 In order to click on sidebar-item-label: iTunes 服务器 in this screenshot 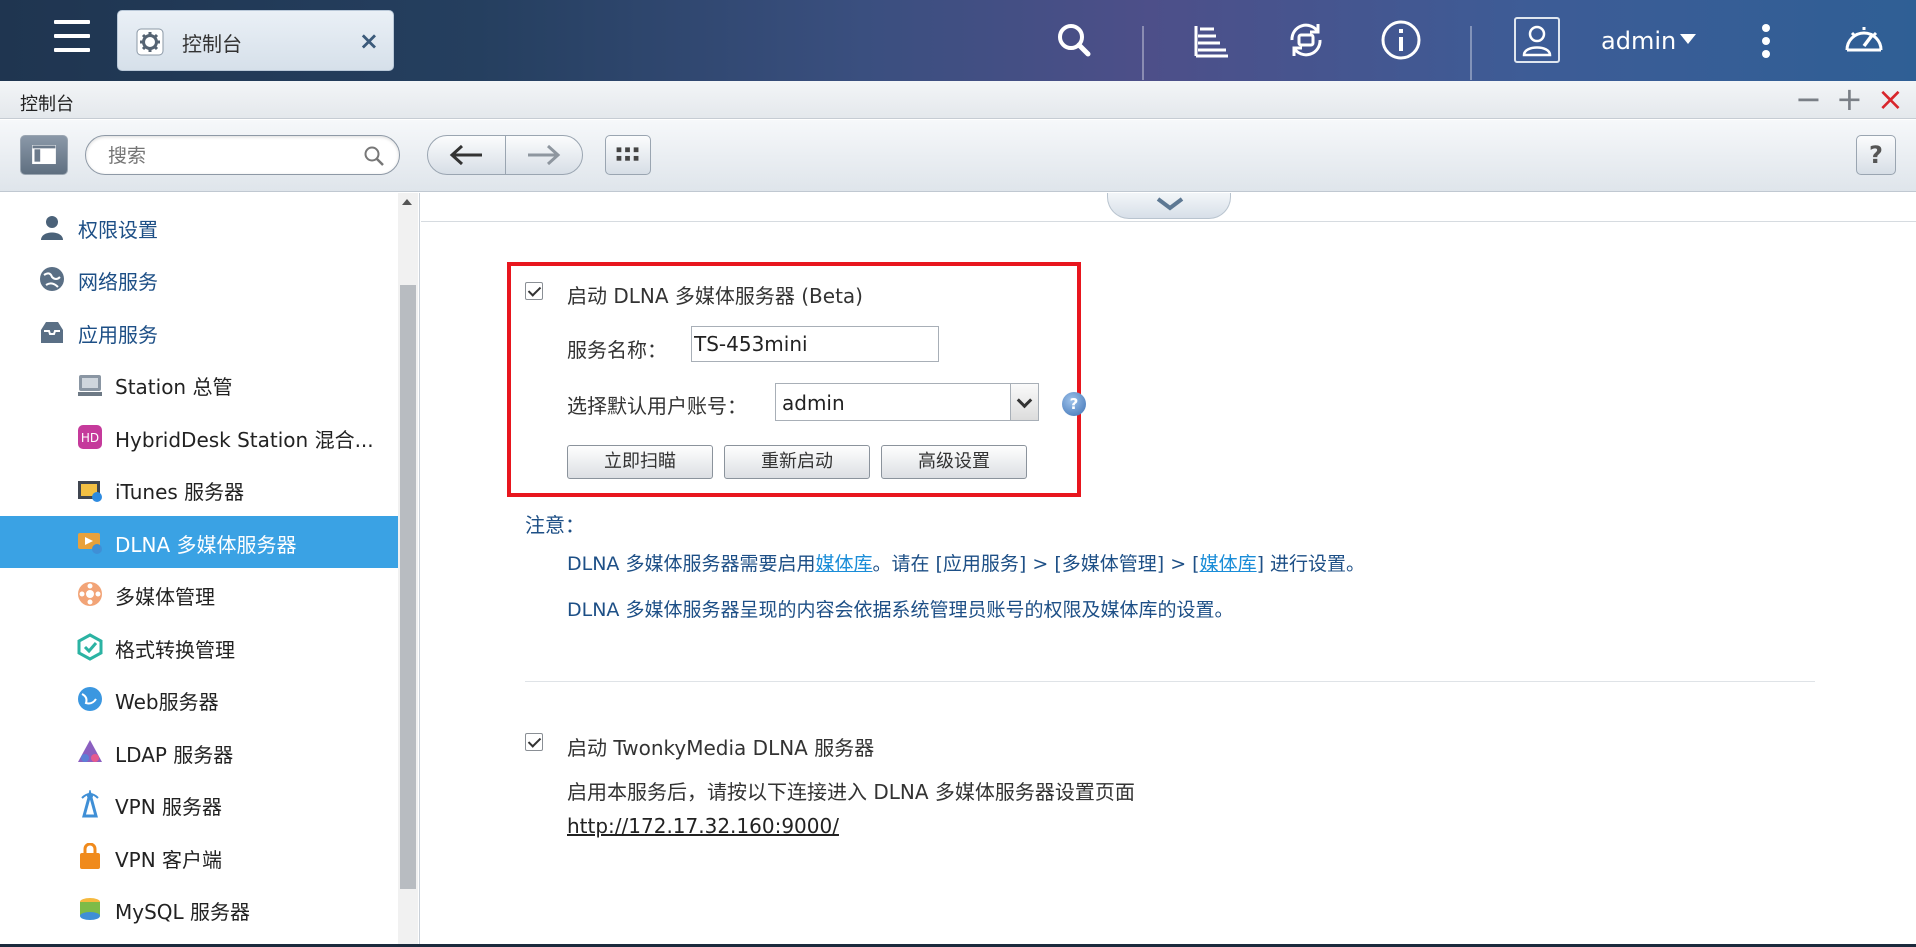, I will do `click(180, 492)`.